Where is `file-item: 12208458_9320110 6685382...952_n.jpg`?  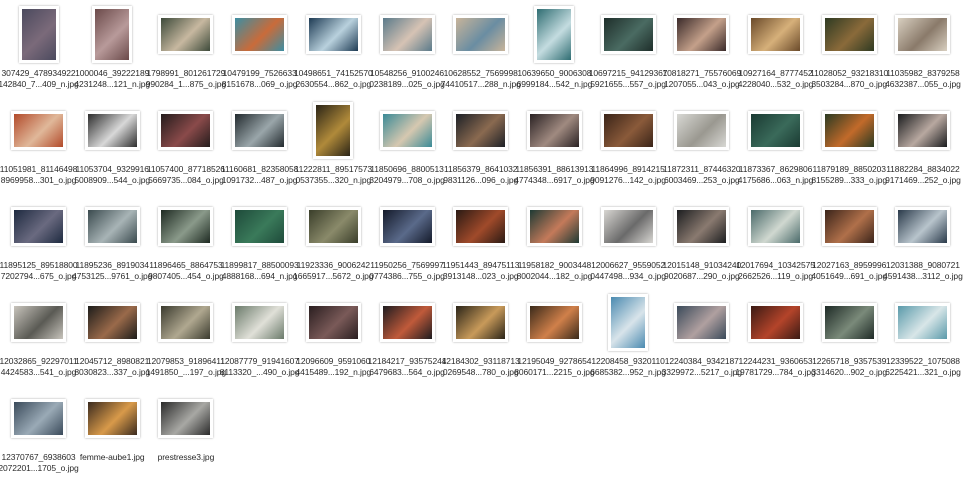 file-item: 12208458_9320110 6685382...952_n.jpg is located at coordinates (628, 337).